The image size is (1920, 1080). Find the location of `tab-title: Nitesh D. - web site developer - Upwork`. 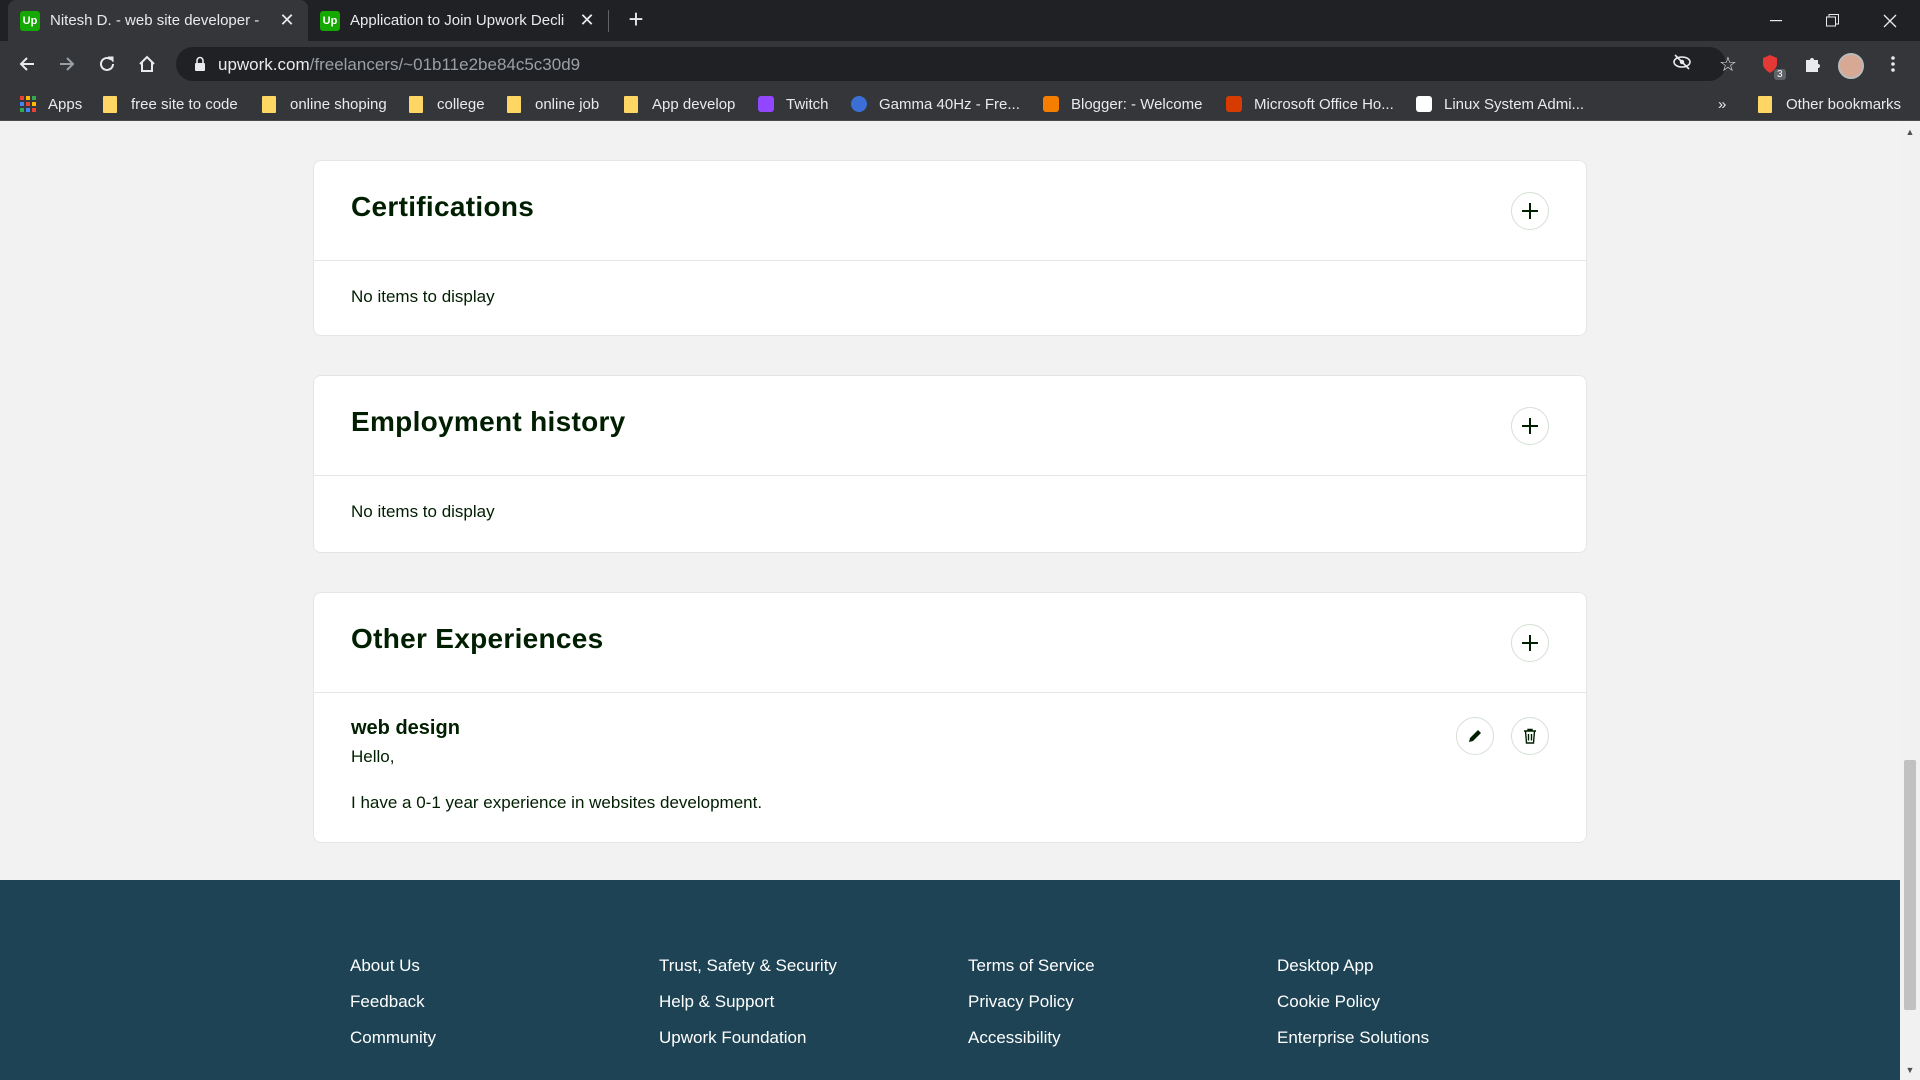

tab-title: Nitesh D. - web site developer - Upwork is located at coordinates (157, 20).